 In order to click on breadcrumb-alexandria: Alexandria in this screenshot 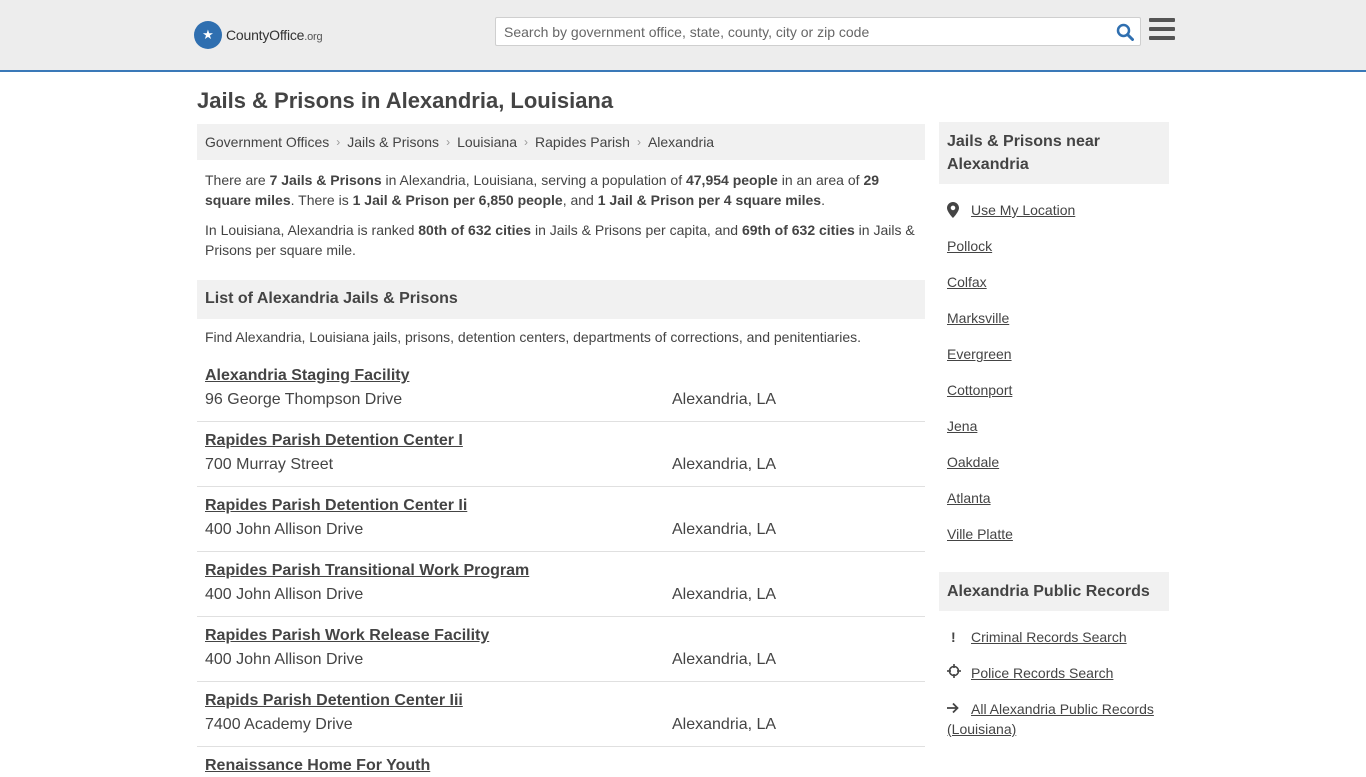, I will do `click(681, 142)`.